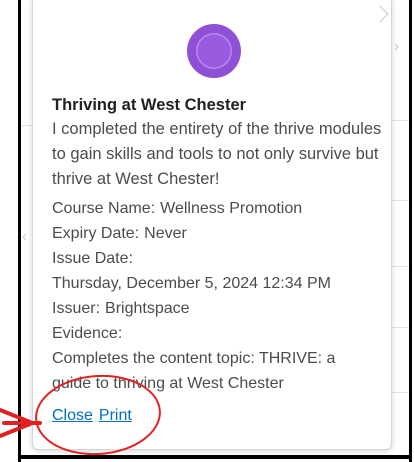 The image size is (414, 462). Describe the element at coordinates (96, 233) in the screenshot. I see `expiry-date-label: Expiry Date:` at that location.